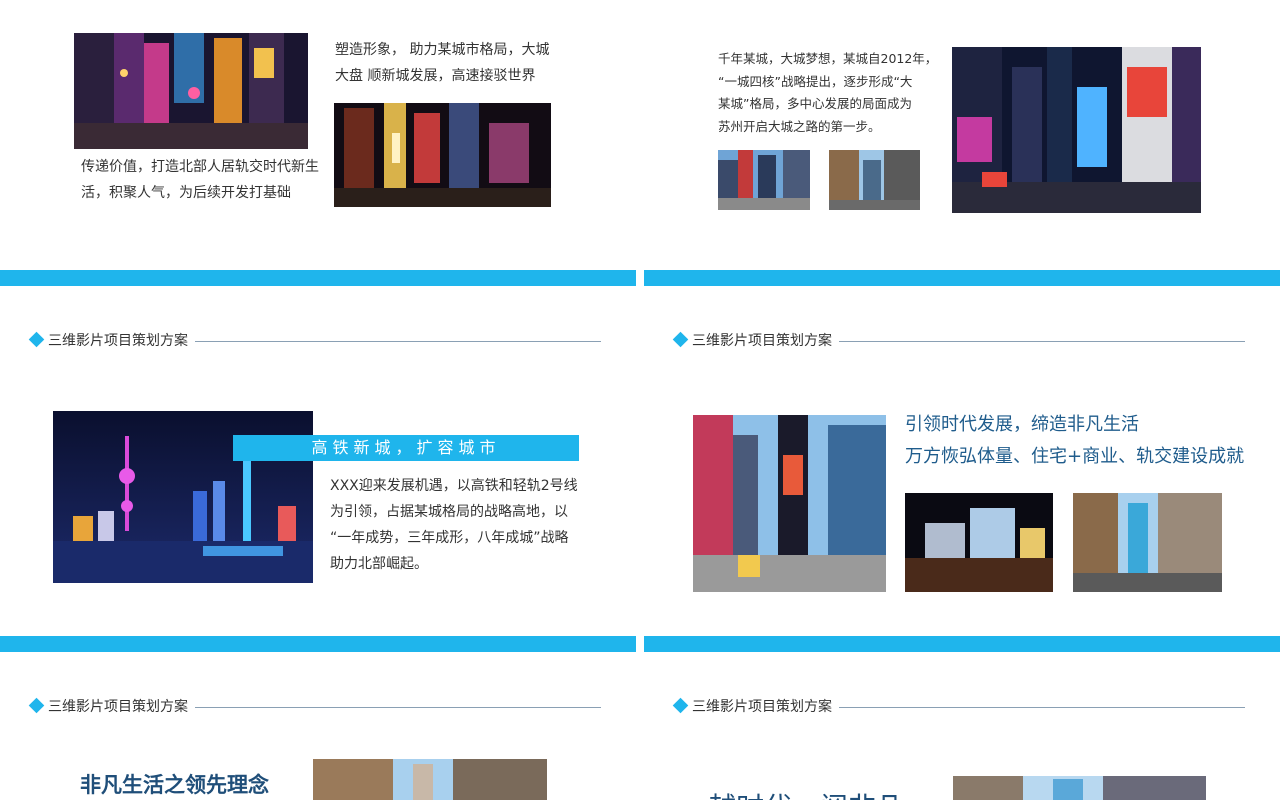 The height and width of the screenshot is (800, 1280). I want to click on slide-title: 非凡生活之领先理念, so click(174, 785).